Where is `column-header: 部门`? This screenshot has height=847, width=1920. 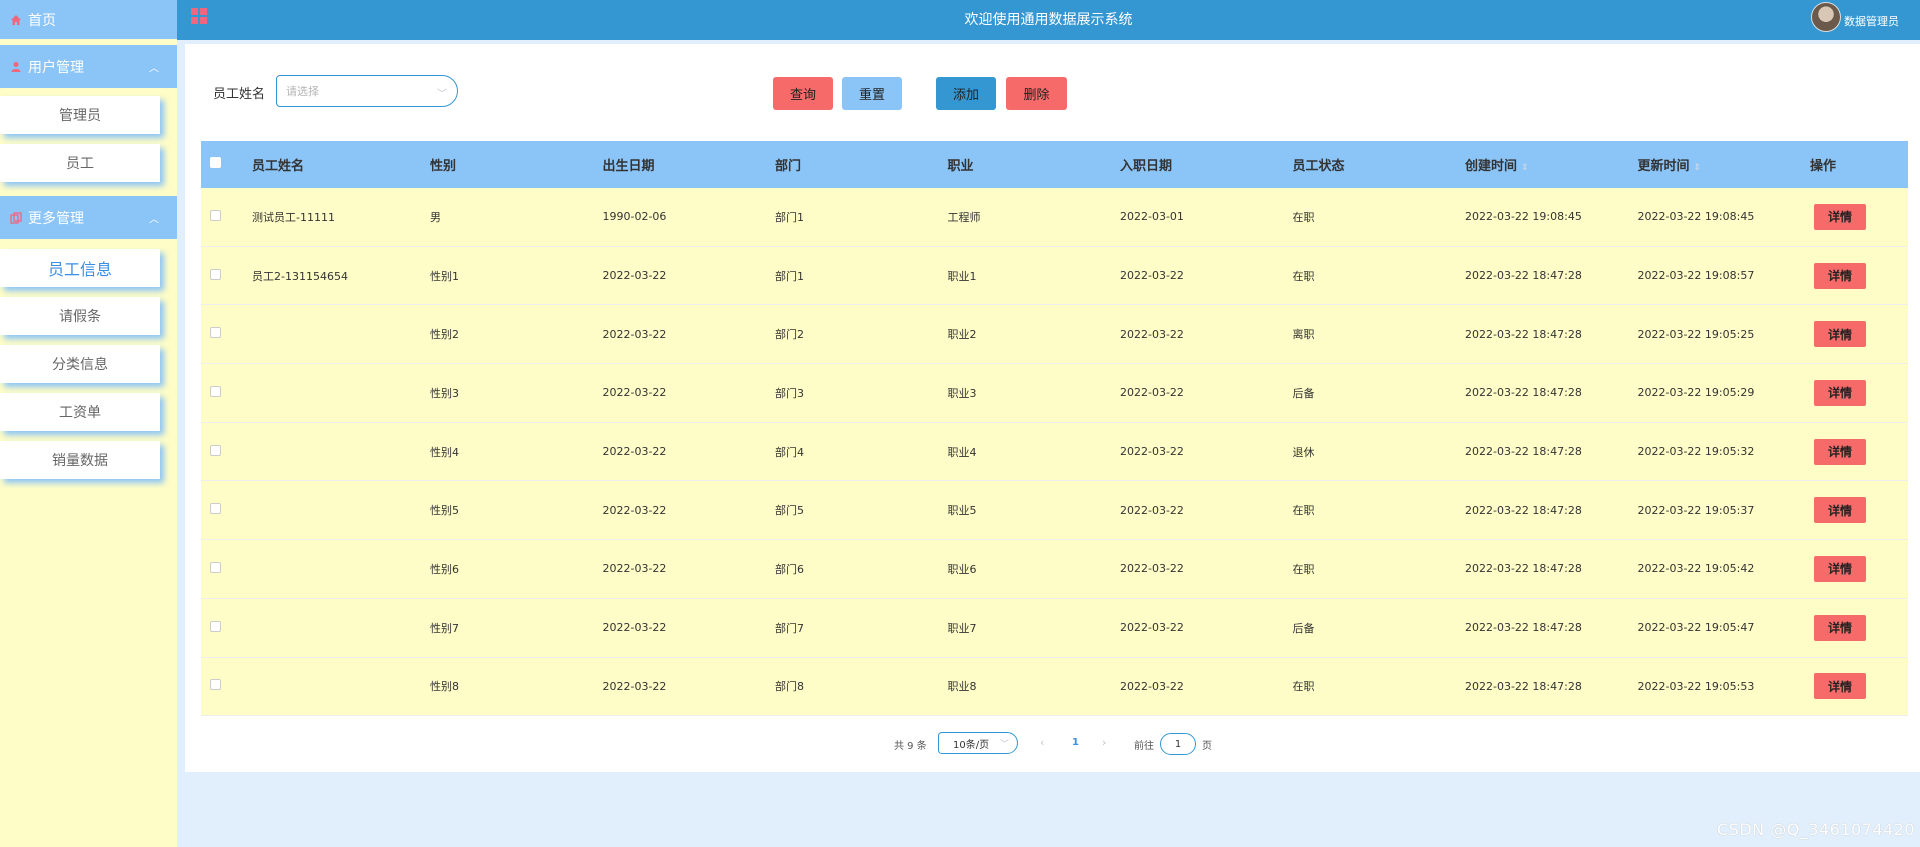 column-header: 部门 is located at coordinates (788, 166).